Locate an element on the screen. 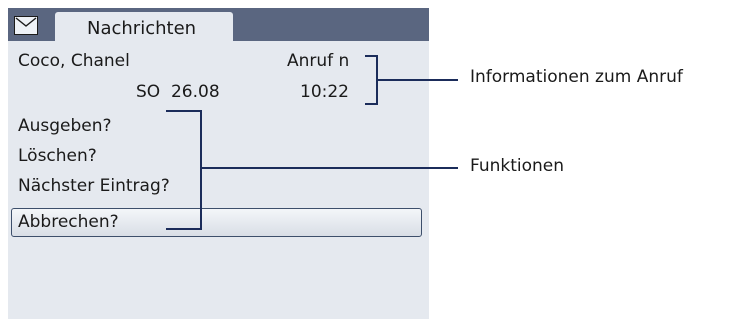 The image size is (744, 319). functions-callout: Funktionen is located at coordinates (517, 166).